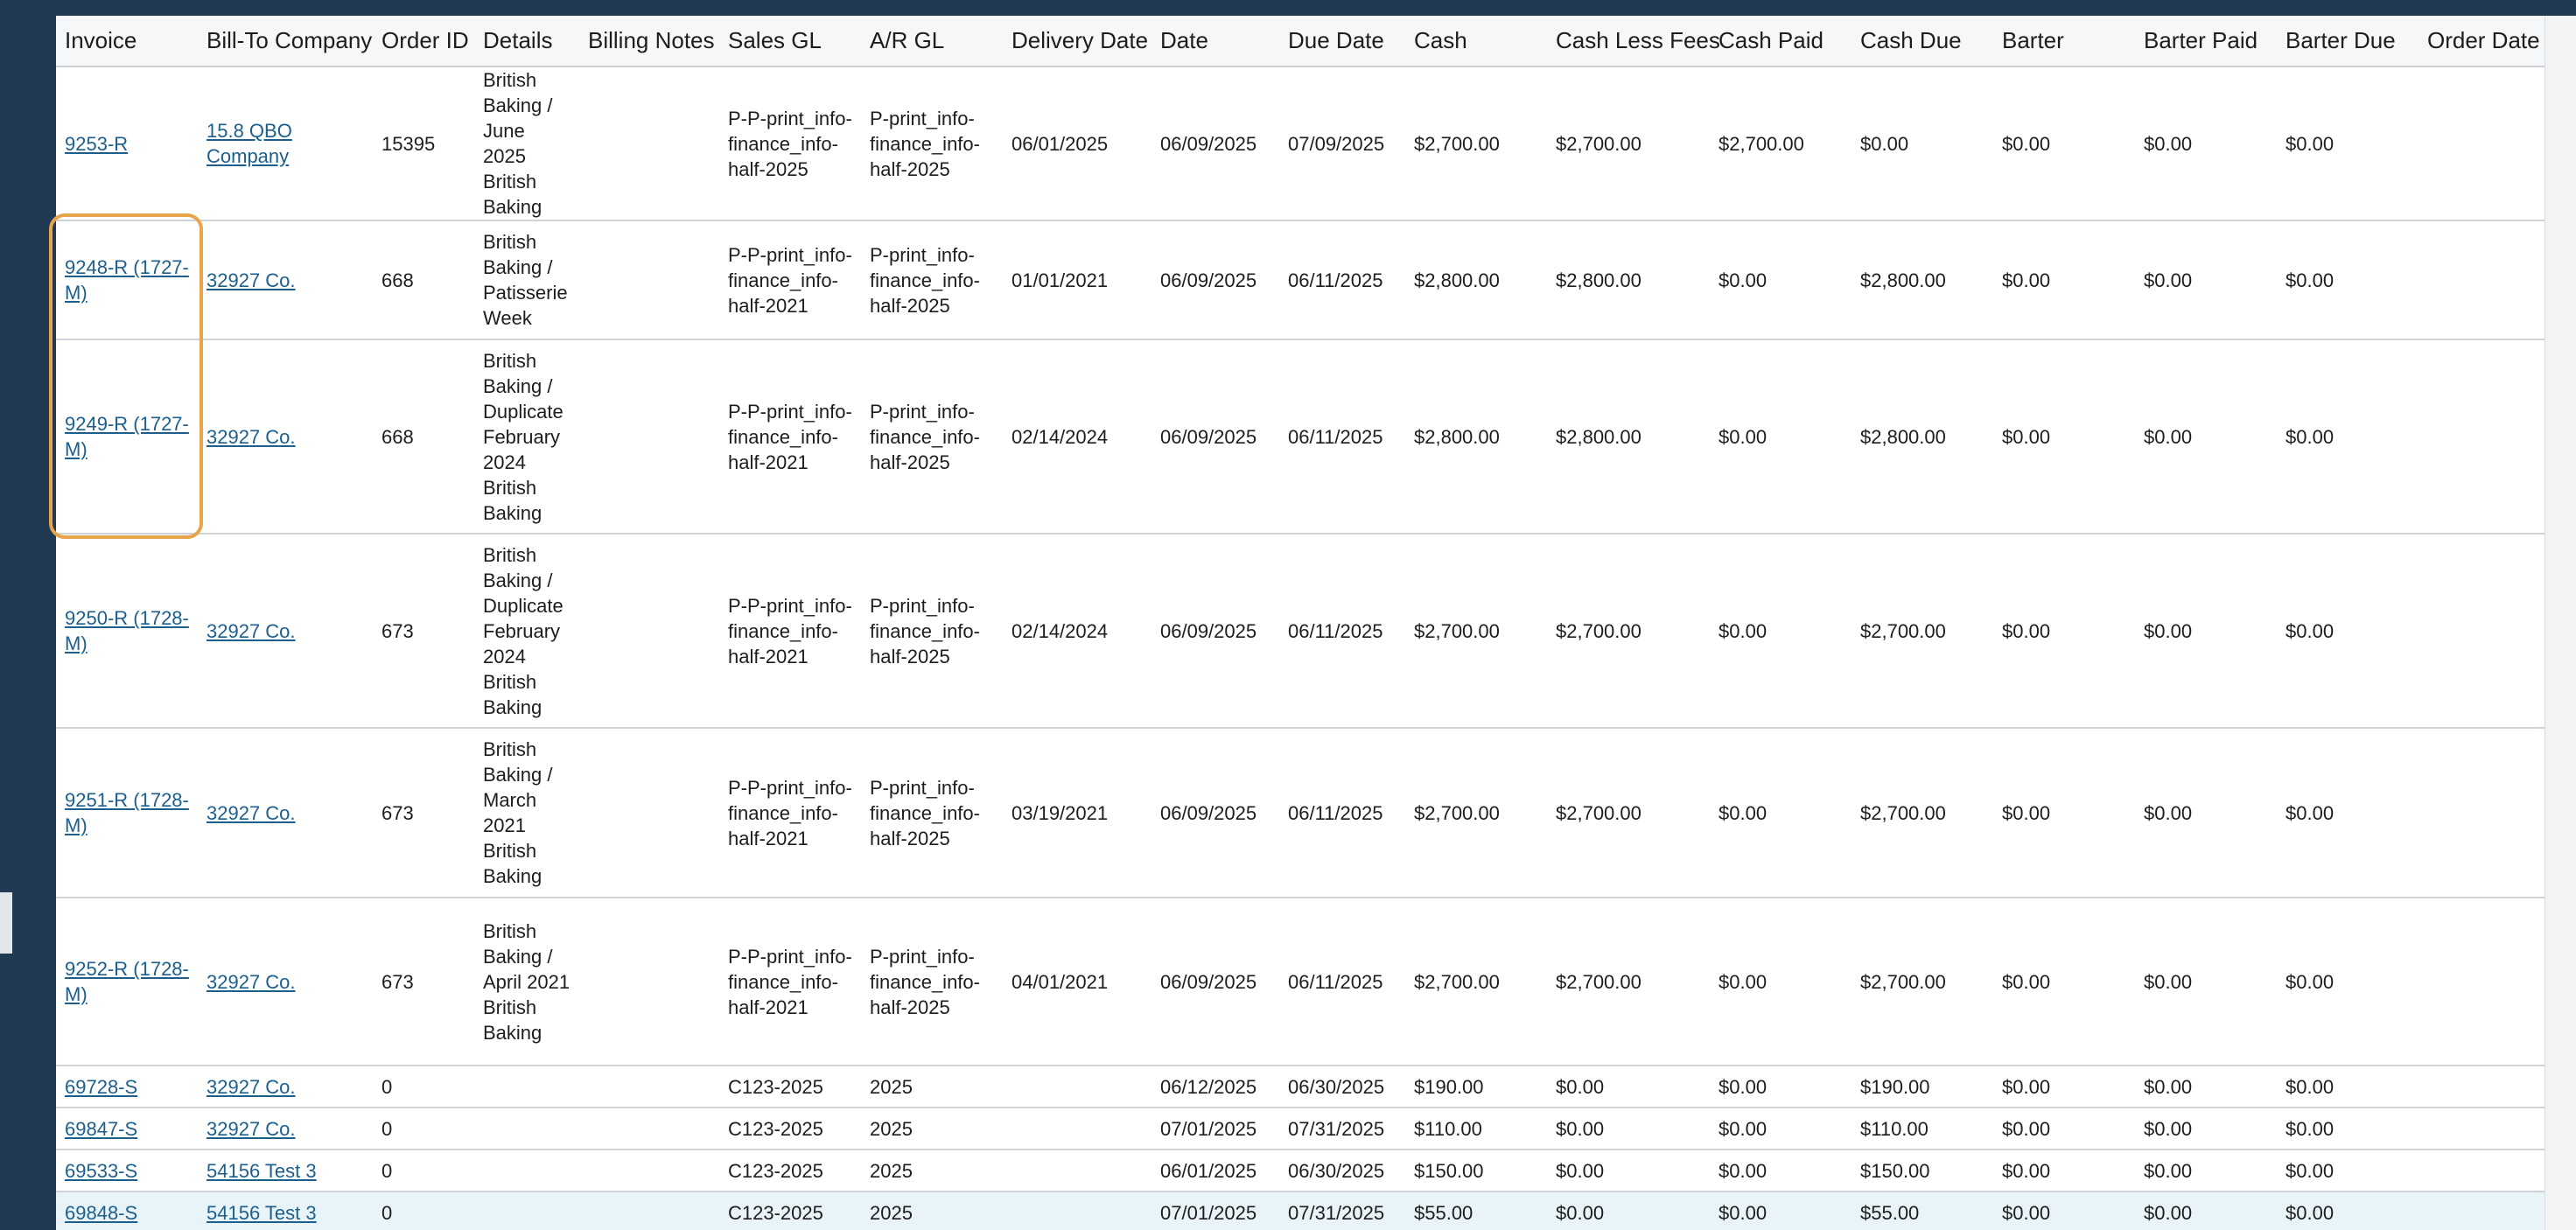 The height and width of the screenshot is (1230, 2576). I want to click on column-header-ar-gl: A/R GL, so click(932, 41).